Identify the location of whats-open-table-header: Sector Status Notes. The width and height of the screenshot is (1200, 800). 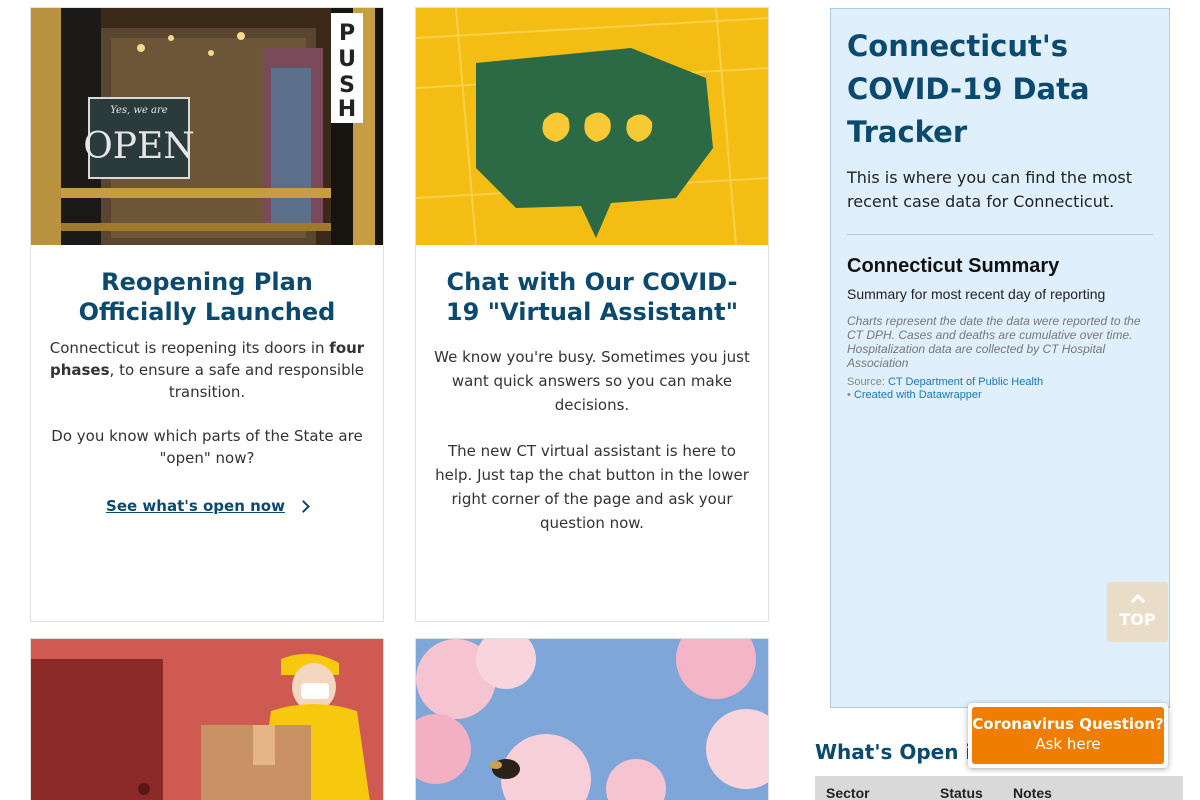
(999, 788).